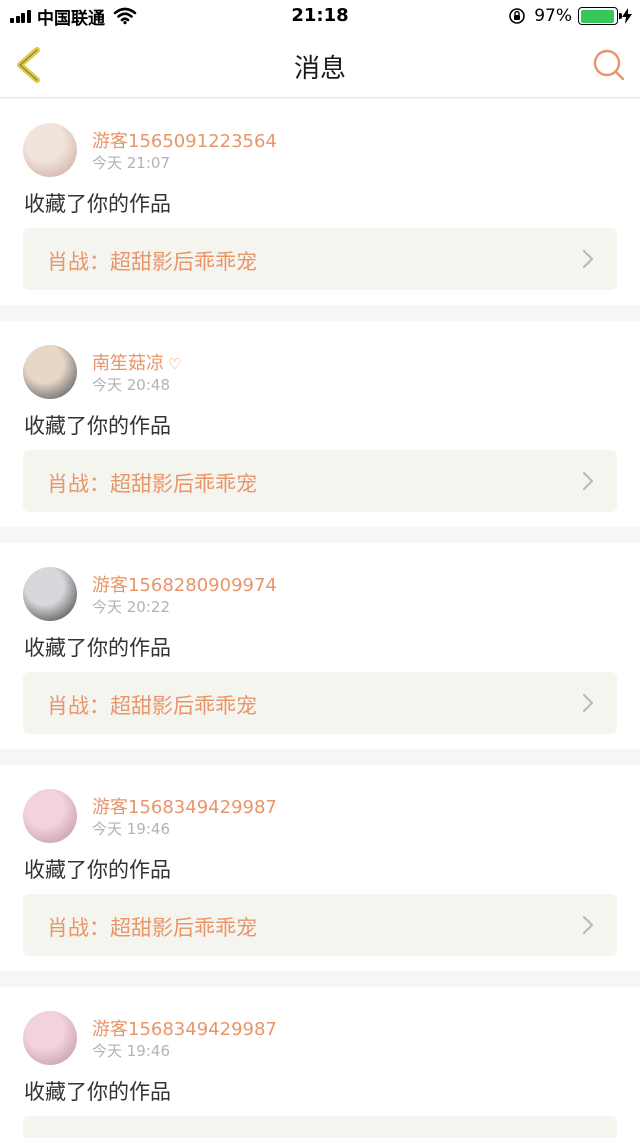 The width and height of the screenshot is (640, 1138). Describe the element at coordinates (517, 16) in the screenshot. I see `orientation-lock-icon` at that location.